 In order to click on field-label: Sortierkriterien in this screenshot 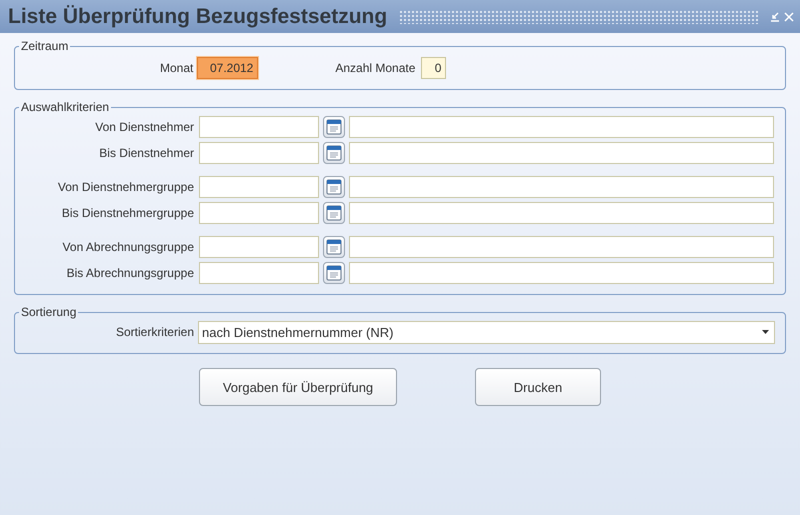, I will do `click(154, 332)`.